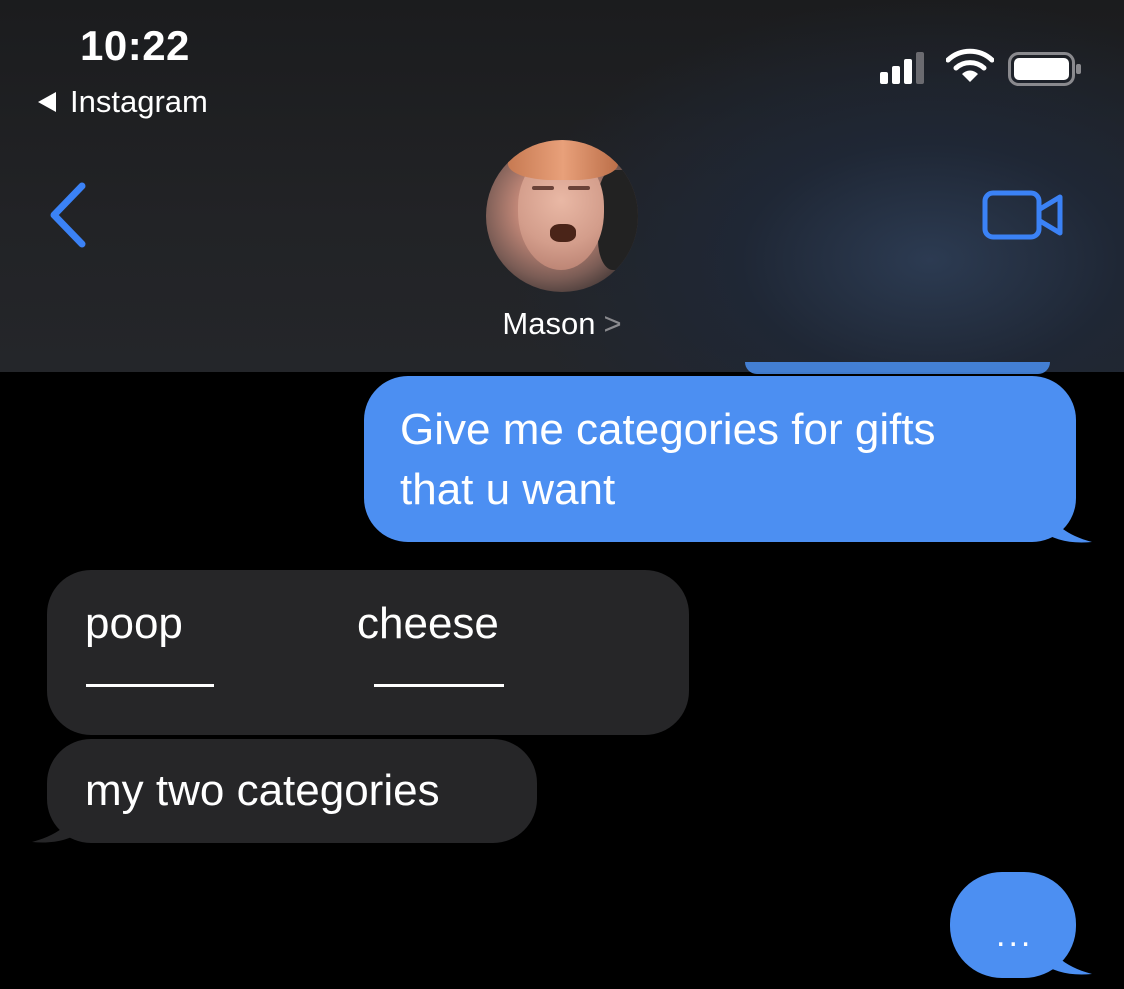 This screenshot has height=989, width=1124. I want to click on video-camera-icon, so click(1023, 215).